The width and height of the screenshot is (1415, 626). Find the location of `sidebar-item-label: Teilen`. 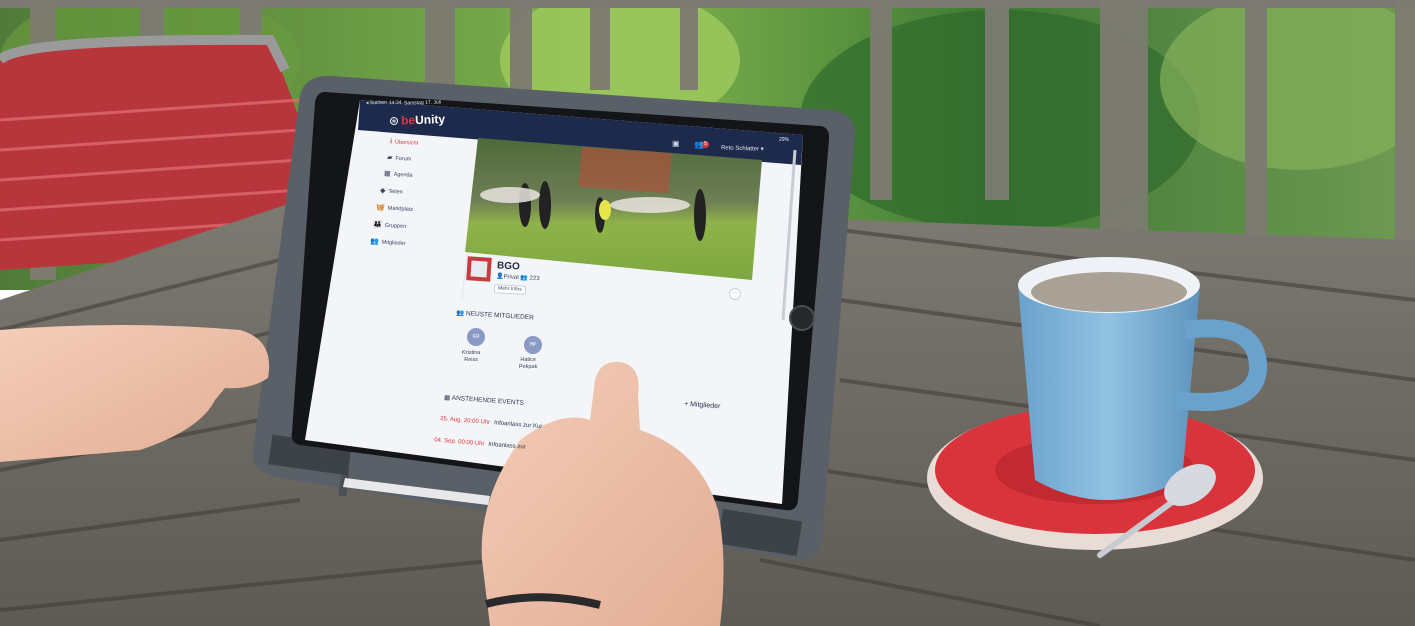

sidebar-item-label: Teilen is located at coordinates (395, 192).